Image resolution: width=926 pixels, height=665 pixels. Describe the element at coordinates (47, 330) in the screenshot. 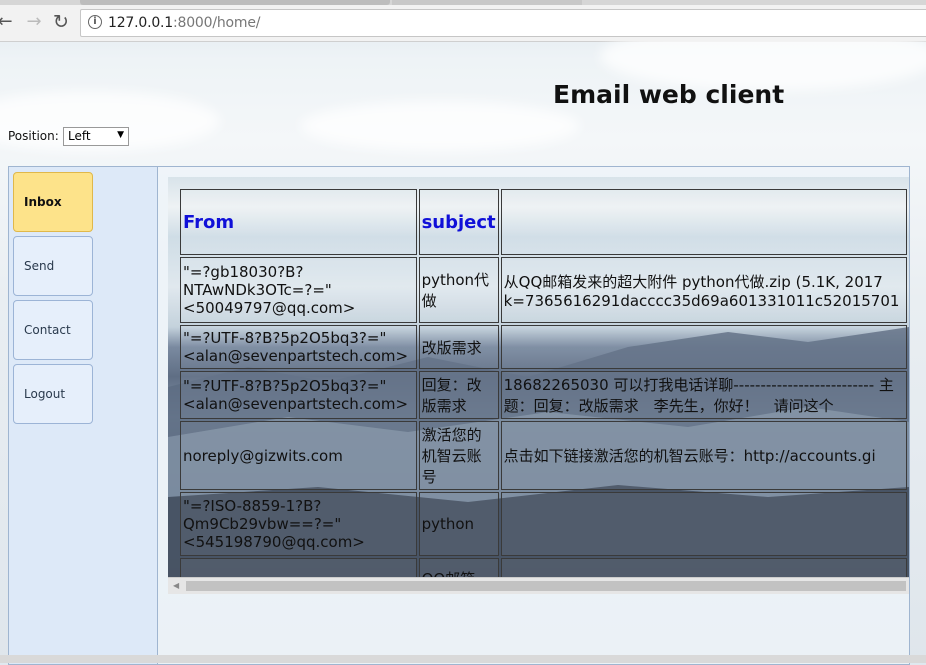

I see `sidebar-item-label: Contact` at that location.